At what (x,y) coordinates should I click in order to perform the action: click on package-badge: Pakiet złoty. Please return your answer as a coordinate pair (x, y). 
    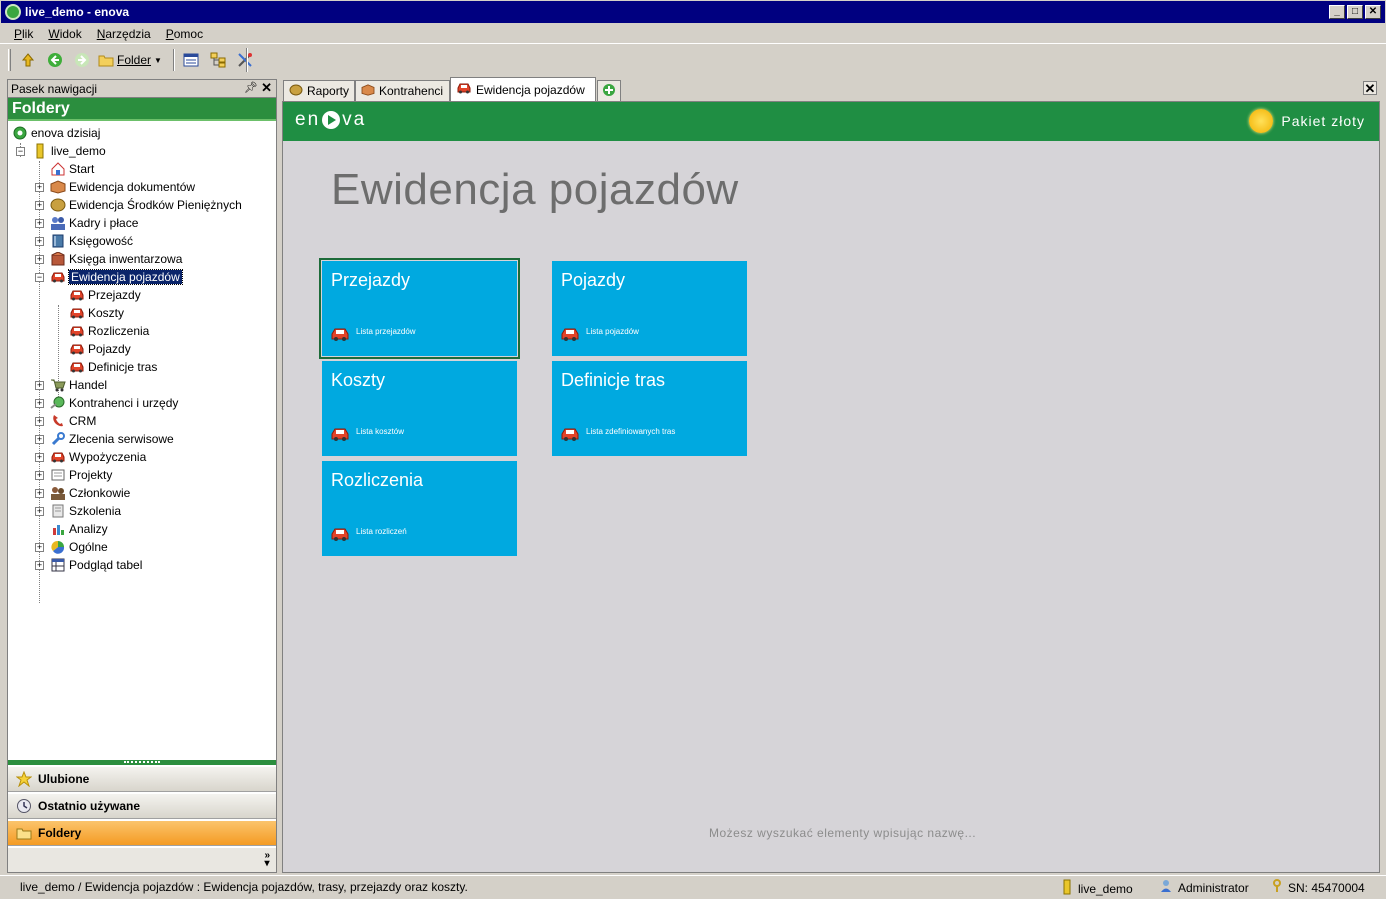
    Looking at the image, I should click on (1307, 121).